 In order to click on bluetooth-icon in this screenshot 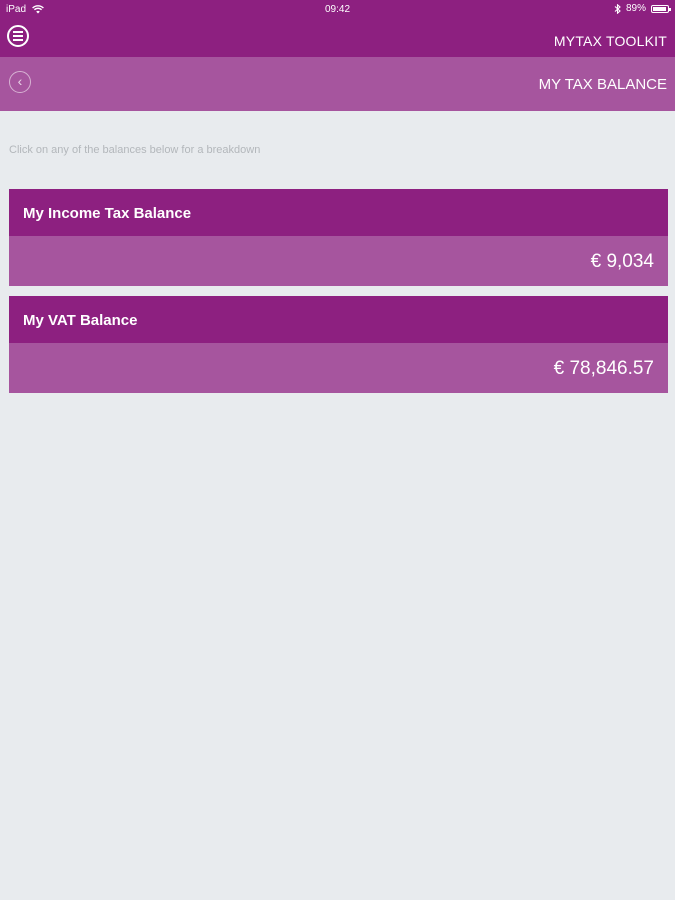, I will do `click(617, 8)`.